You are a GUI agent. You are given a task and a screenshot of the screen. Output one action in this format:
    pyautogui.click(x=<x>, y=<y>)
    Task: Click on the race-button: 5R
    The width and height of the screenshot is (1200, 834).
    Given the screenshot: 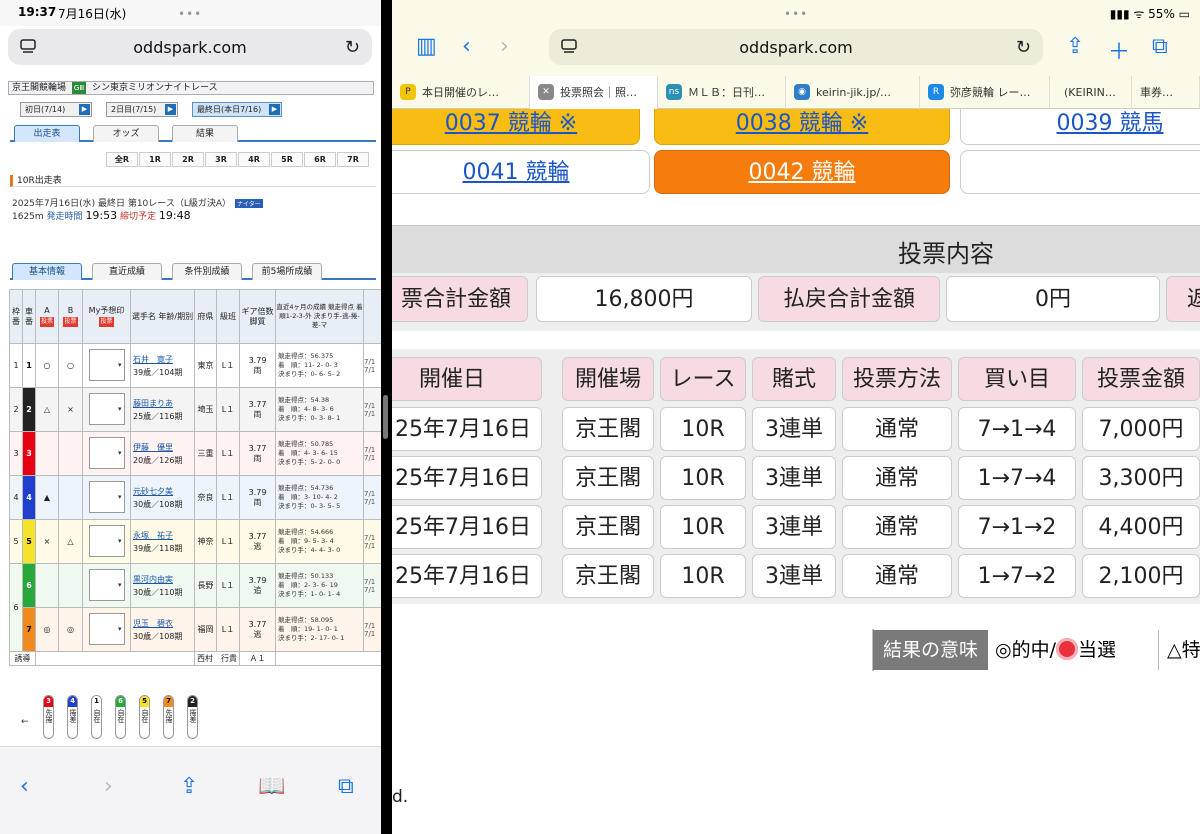 What is the action you would take?
    pyautogui.click(x=287, y=159)
    